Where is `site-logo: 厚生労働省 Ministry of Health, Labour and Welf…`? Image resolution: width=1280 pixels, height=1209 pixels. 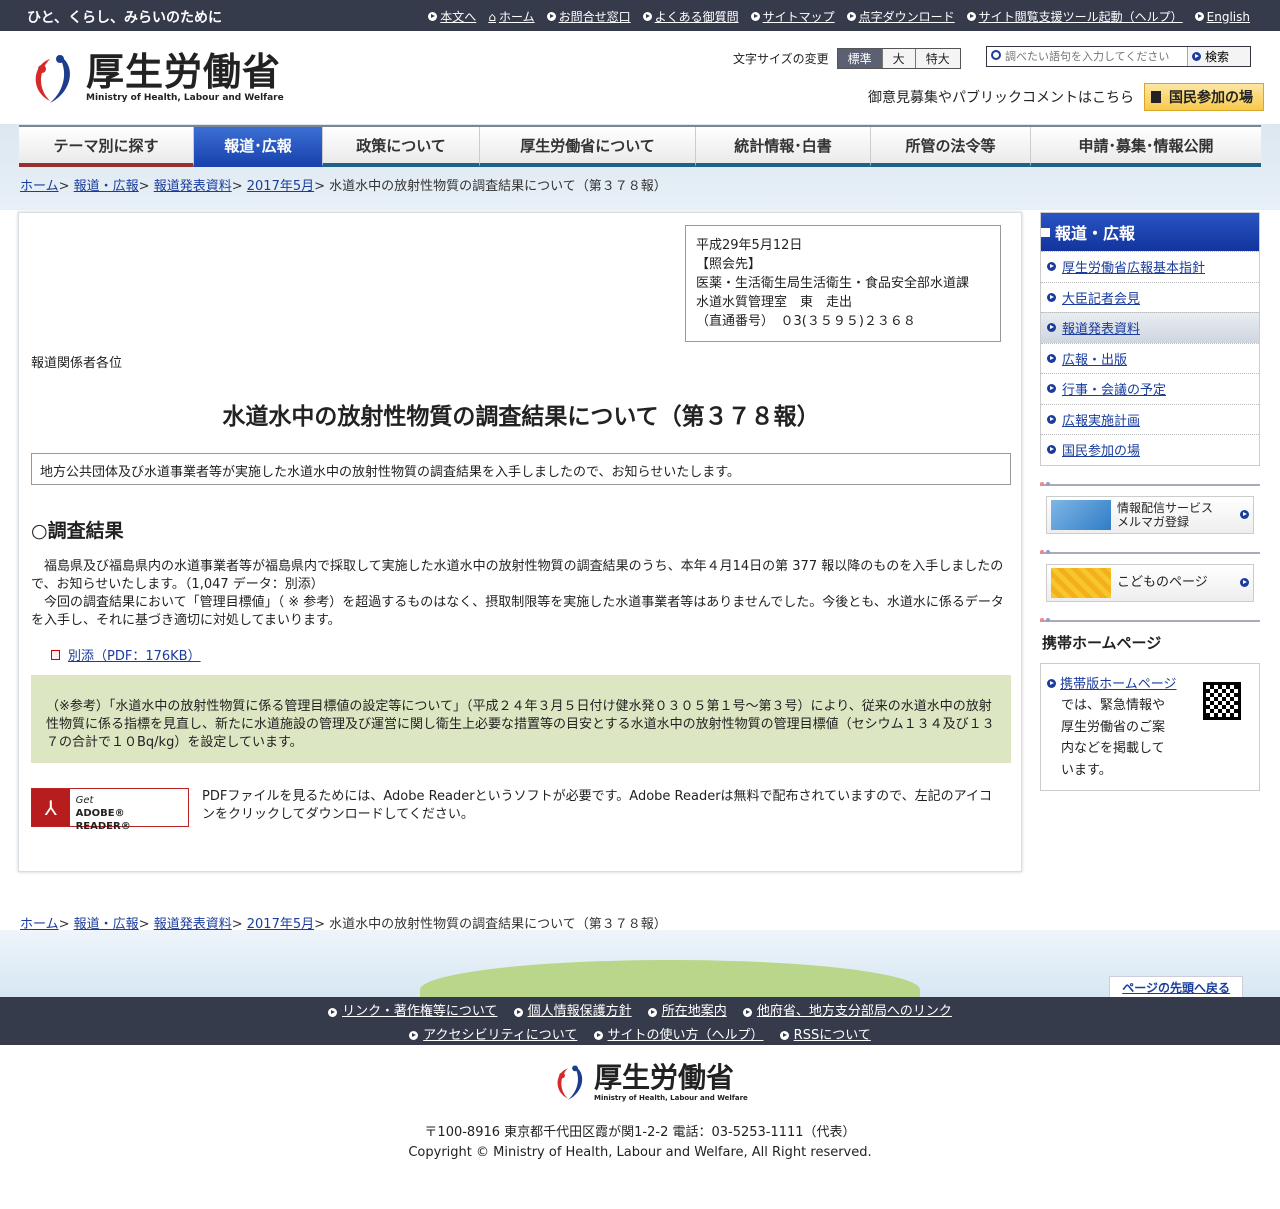 site-logo: 厚生労働省 Ministry of Health, Labour and Welf… is located at coordinates (156, 78).